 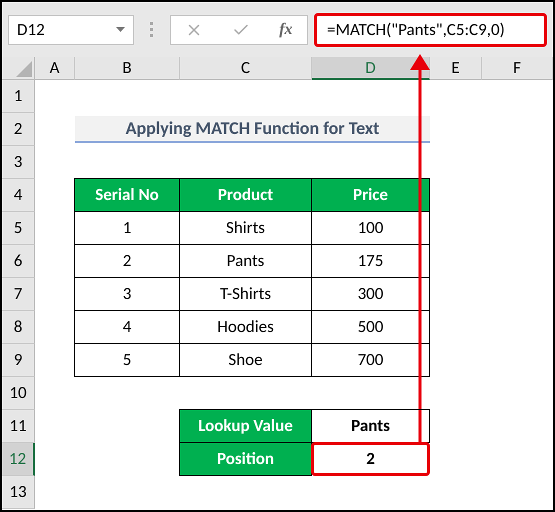 I want to click on lookup-label-cell: Position, so click(x=245, y=459).